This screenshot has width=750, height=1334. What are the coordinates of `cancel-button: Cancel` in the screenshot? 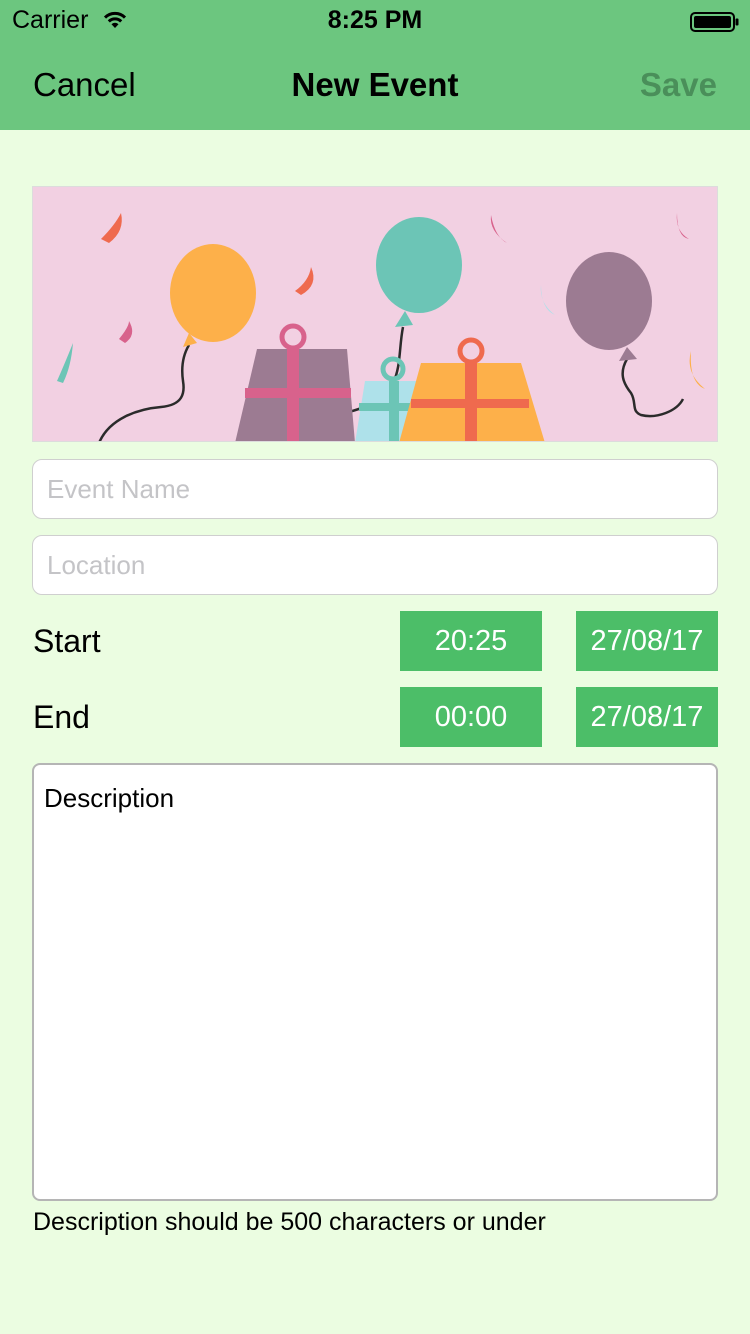 It's located at (84, 85).